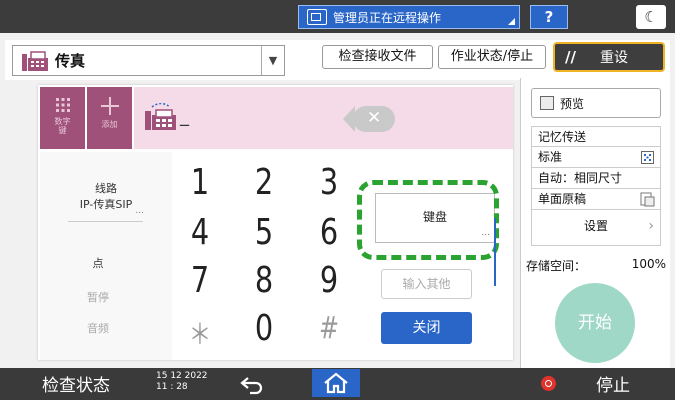 This screenshot has height=400, width=675. What do you see at coordinates (570, 57) in the screenshot?
I see `reset-icon: //` at bounding box center [570, 57].